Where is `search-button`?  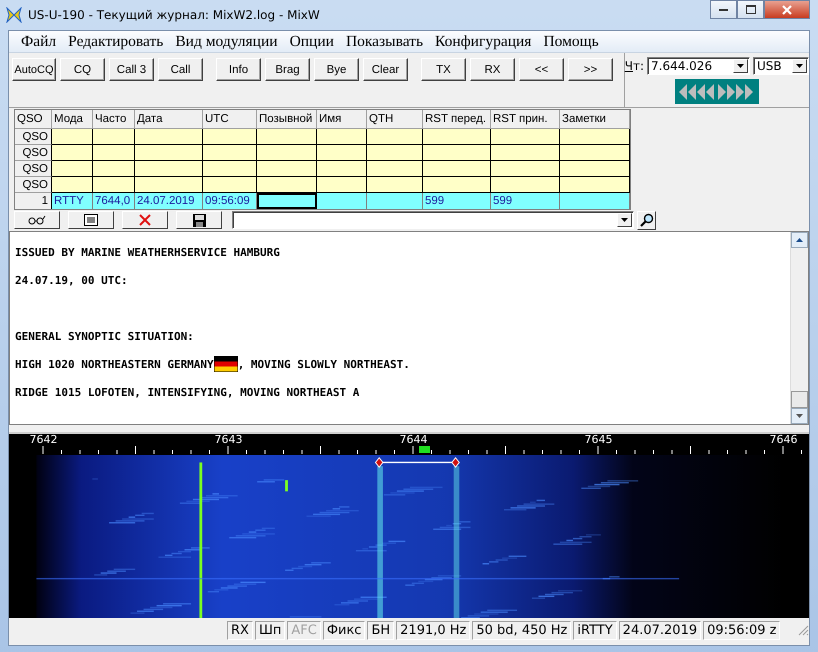 search-button is located at coordinates (646, 220).